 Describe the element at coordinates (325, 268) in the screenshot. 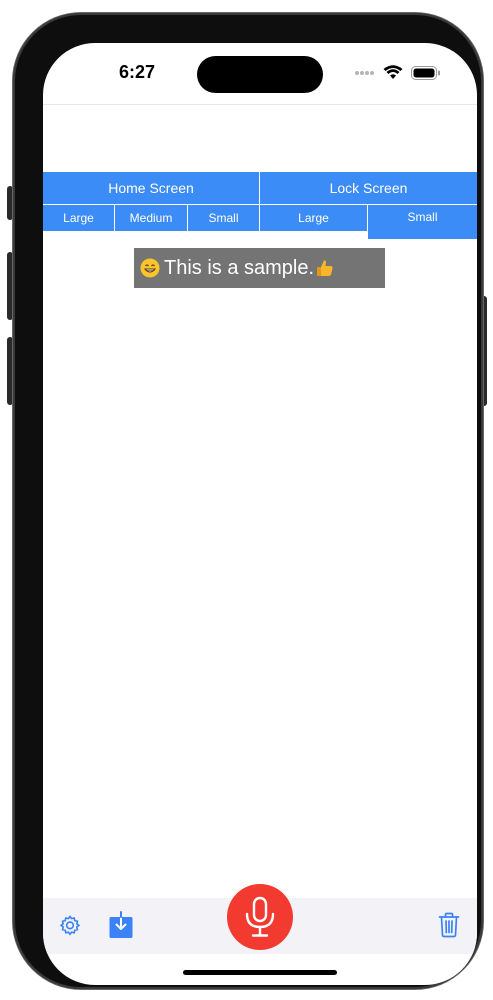

I see `thumbs-up-icon` at that location.